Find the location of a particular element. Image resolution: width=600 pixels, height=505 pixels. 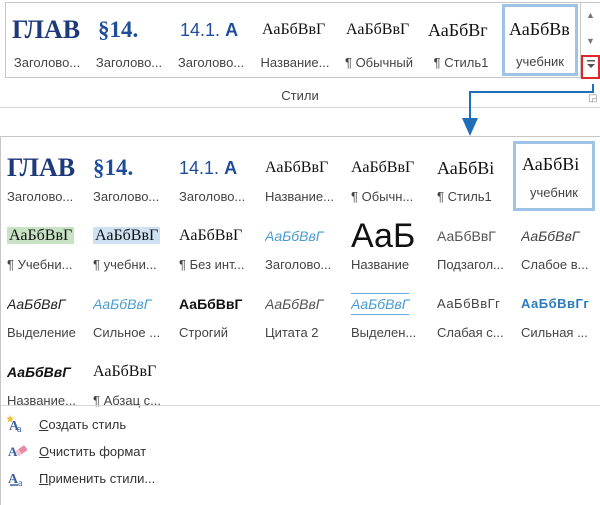

style-tile-normal: АаБбВвГ ¶ Обычный is located at coordinates (379, 40).